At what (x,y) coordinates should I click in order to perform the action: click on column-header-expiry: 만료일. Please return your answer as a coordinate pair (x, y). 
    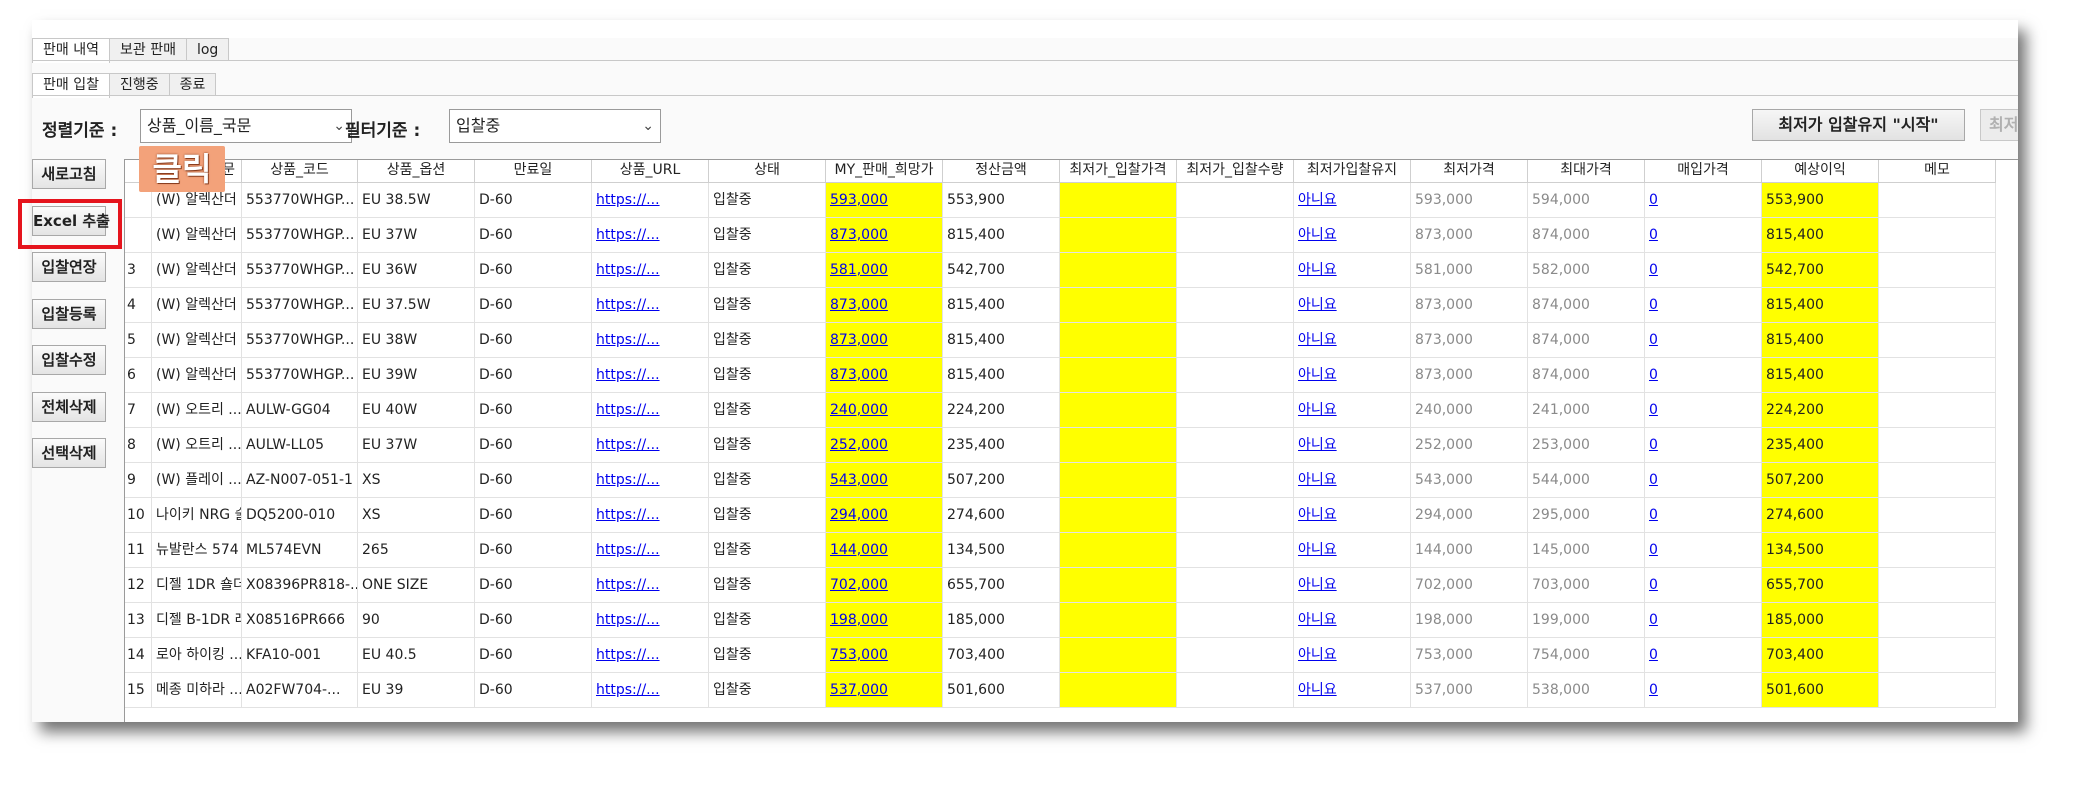
    Looking at the image, I should click on (533, 171).